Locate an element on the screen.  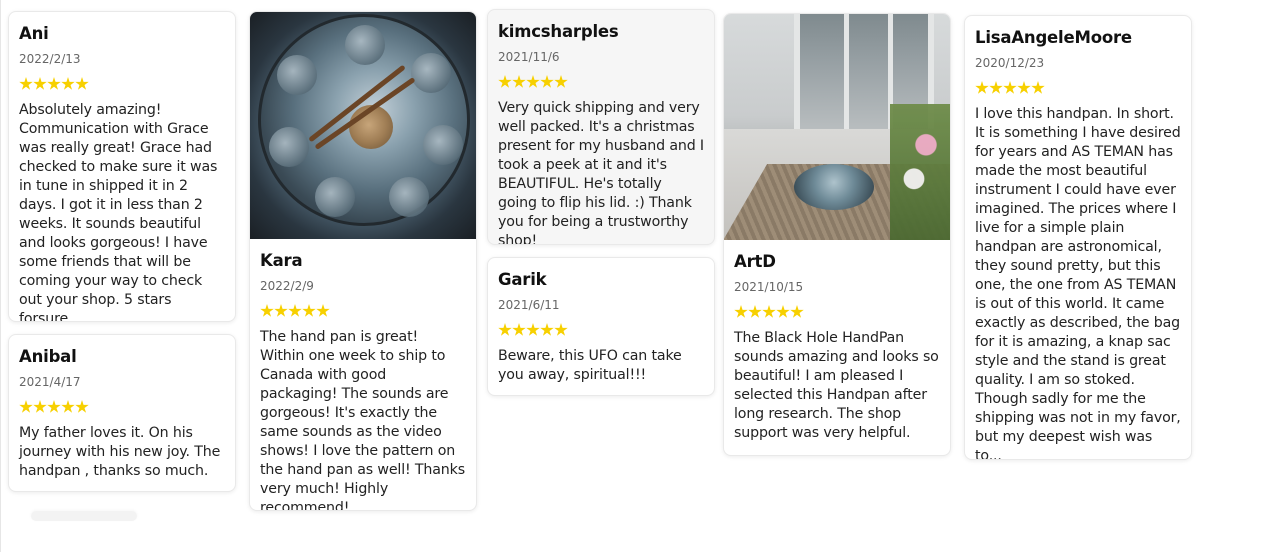
review-date: 2022/2/9 is located at coordinates (287, 286).